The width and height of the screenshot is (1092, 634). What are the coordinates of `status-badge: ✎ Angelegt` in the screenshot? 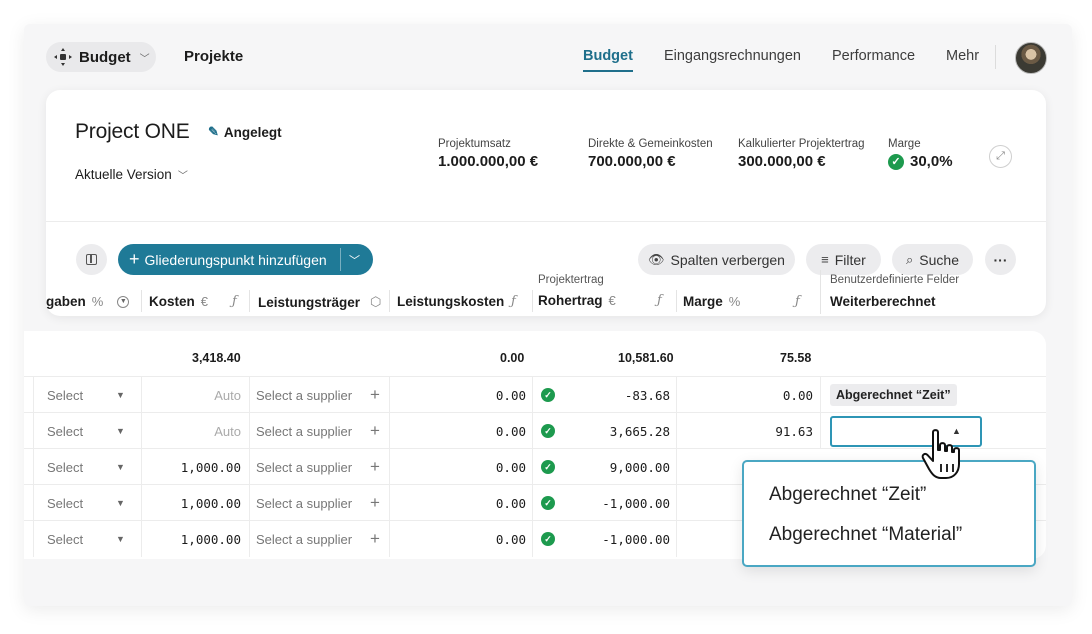 It's located at (245, 132).